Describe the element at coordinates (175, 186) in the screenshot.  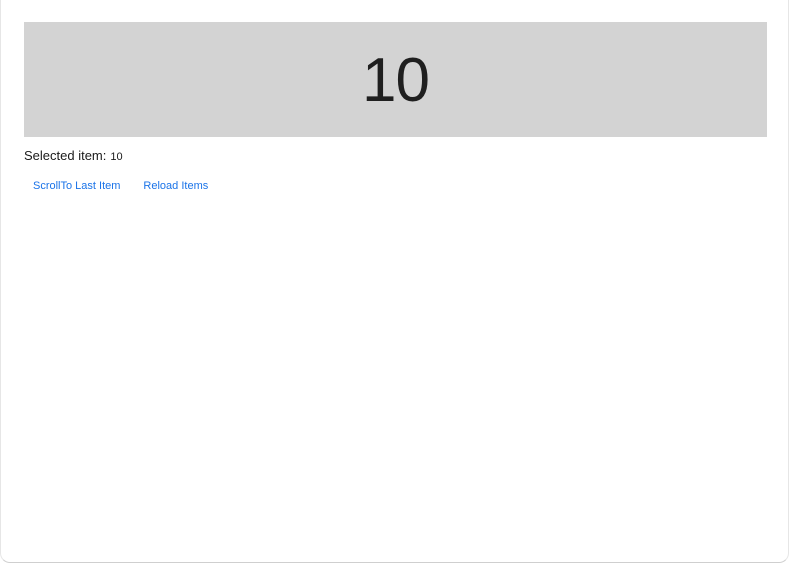
I see `reload-items-button: Reload Items` at that location.